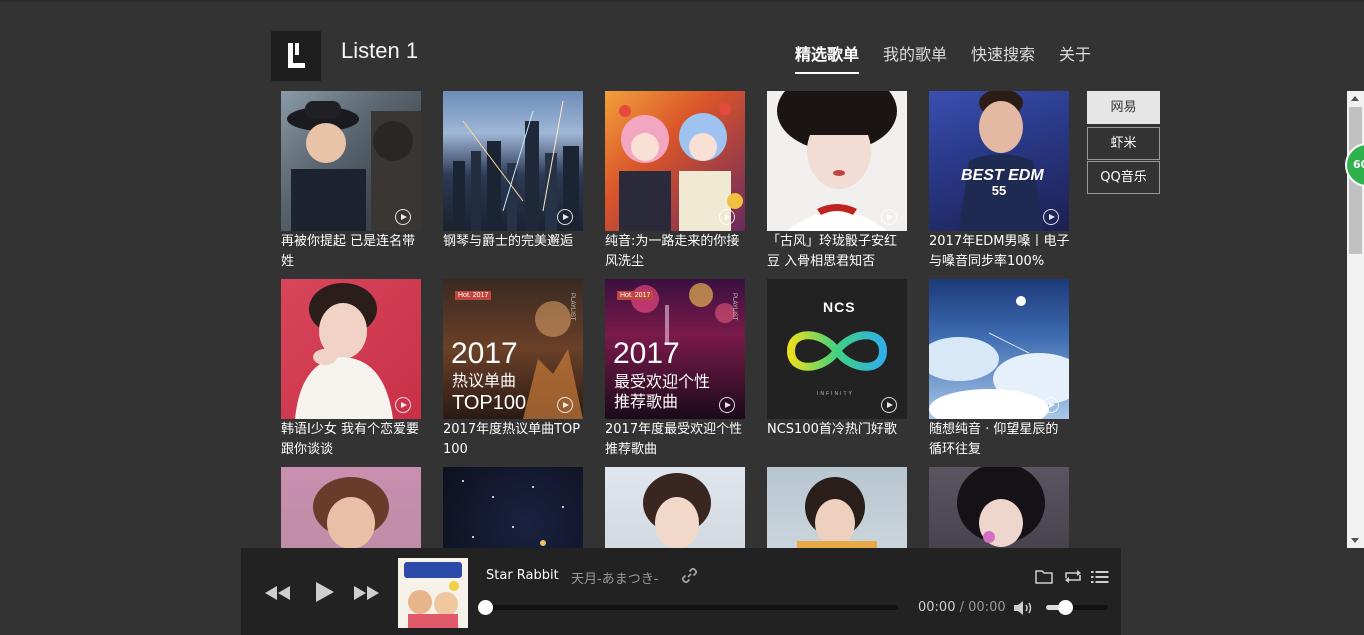  What do you see at coordinates (484, 381) in the screenshot?
I see `cover-line: 热议单曲` at bounding box center [484, 381].